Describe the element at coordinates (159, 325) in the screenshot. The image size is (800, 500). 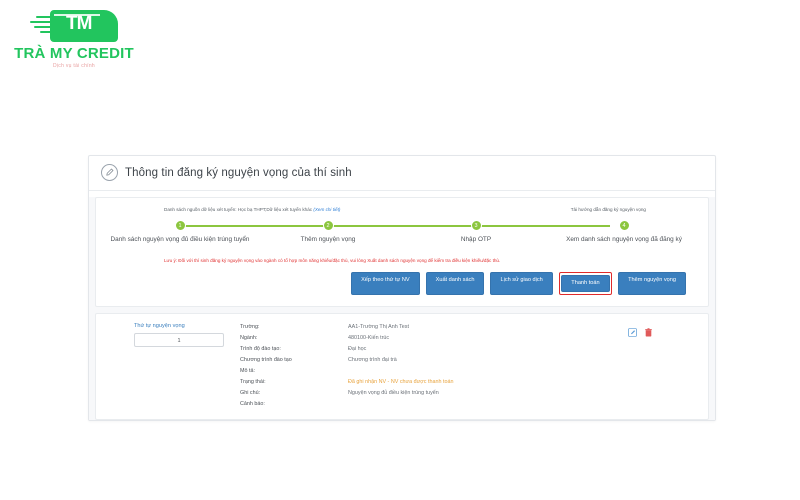
I see `wish-order-label: Thứ tự nguyện vọng` at that location.